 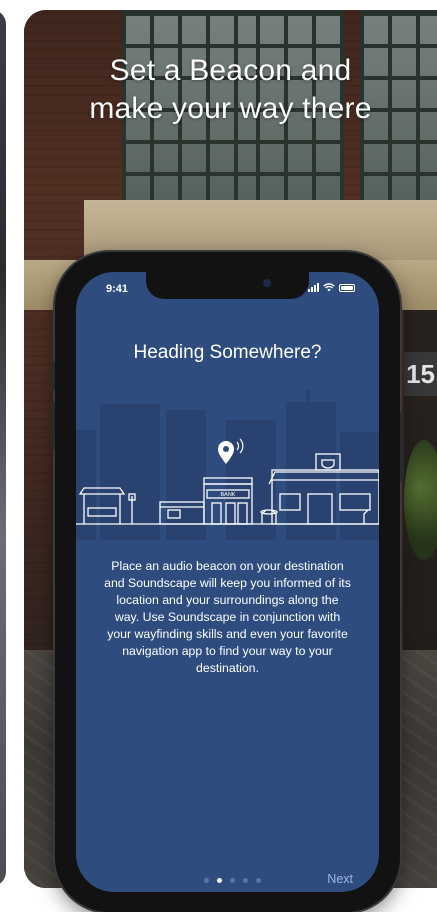 What do you see at coordinates (227, 285) in the screenshot?
I see `phone-notch` at bounding box center [227, 285].